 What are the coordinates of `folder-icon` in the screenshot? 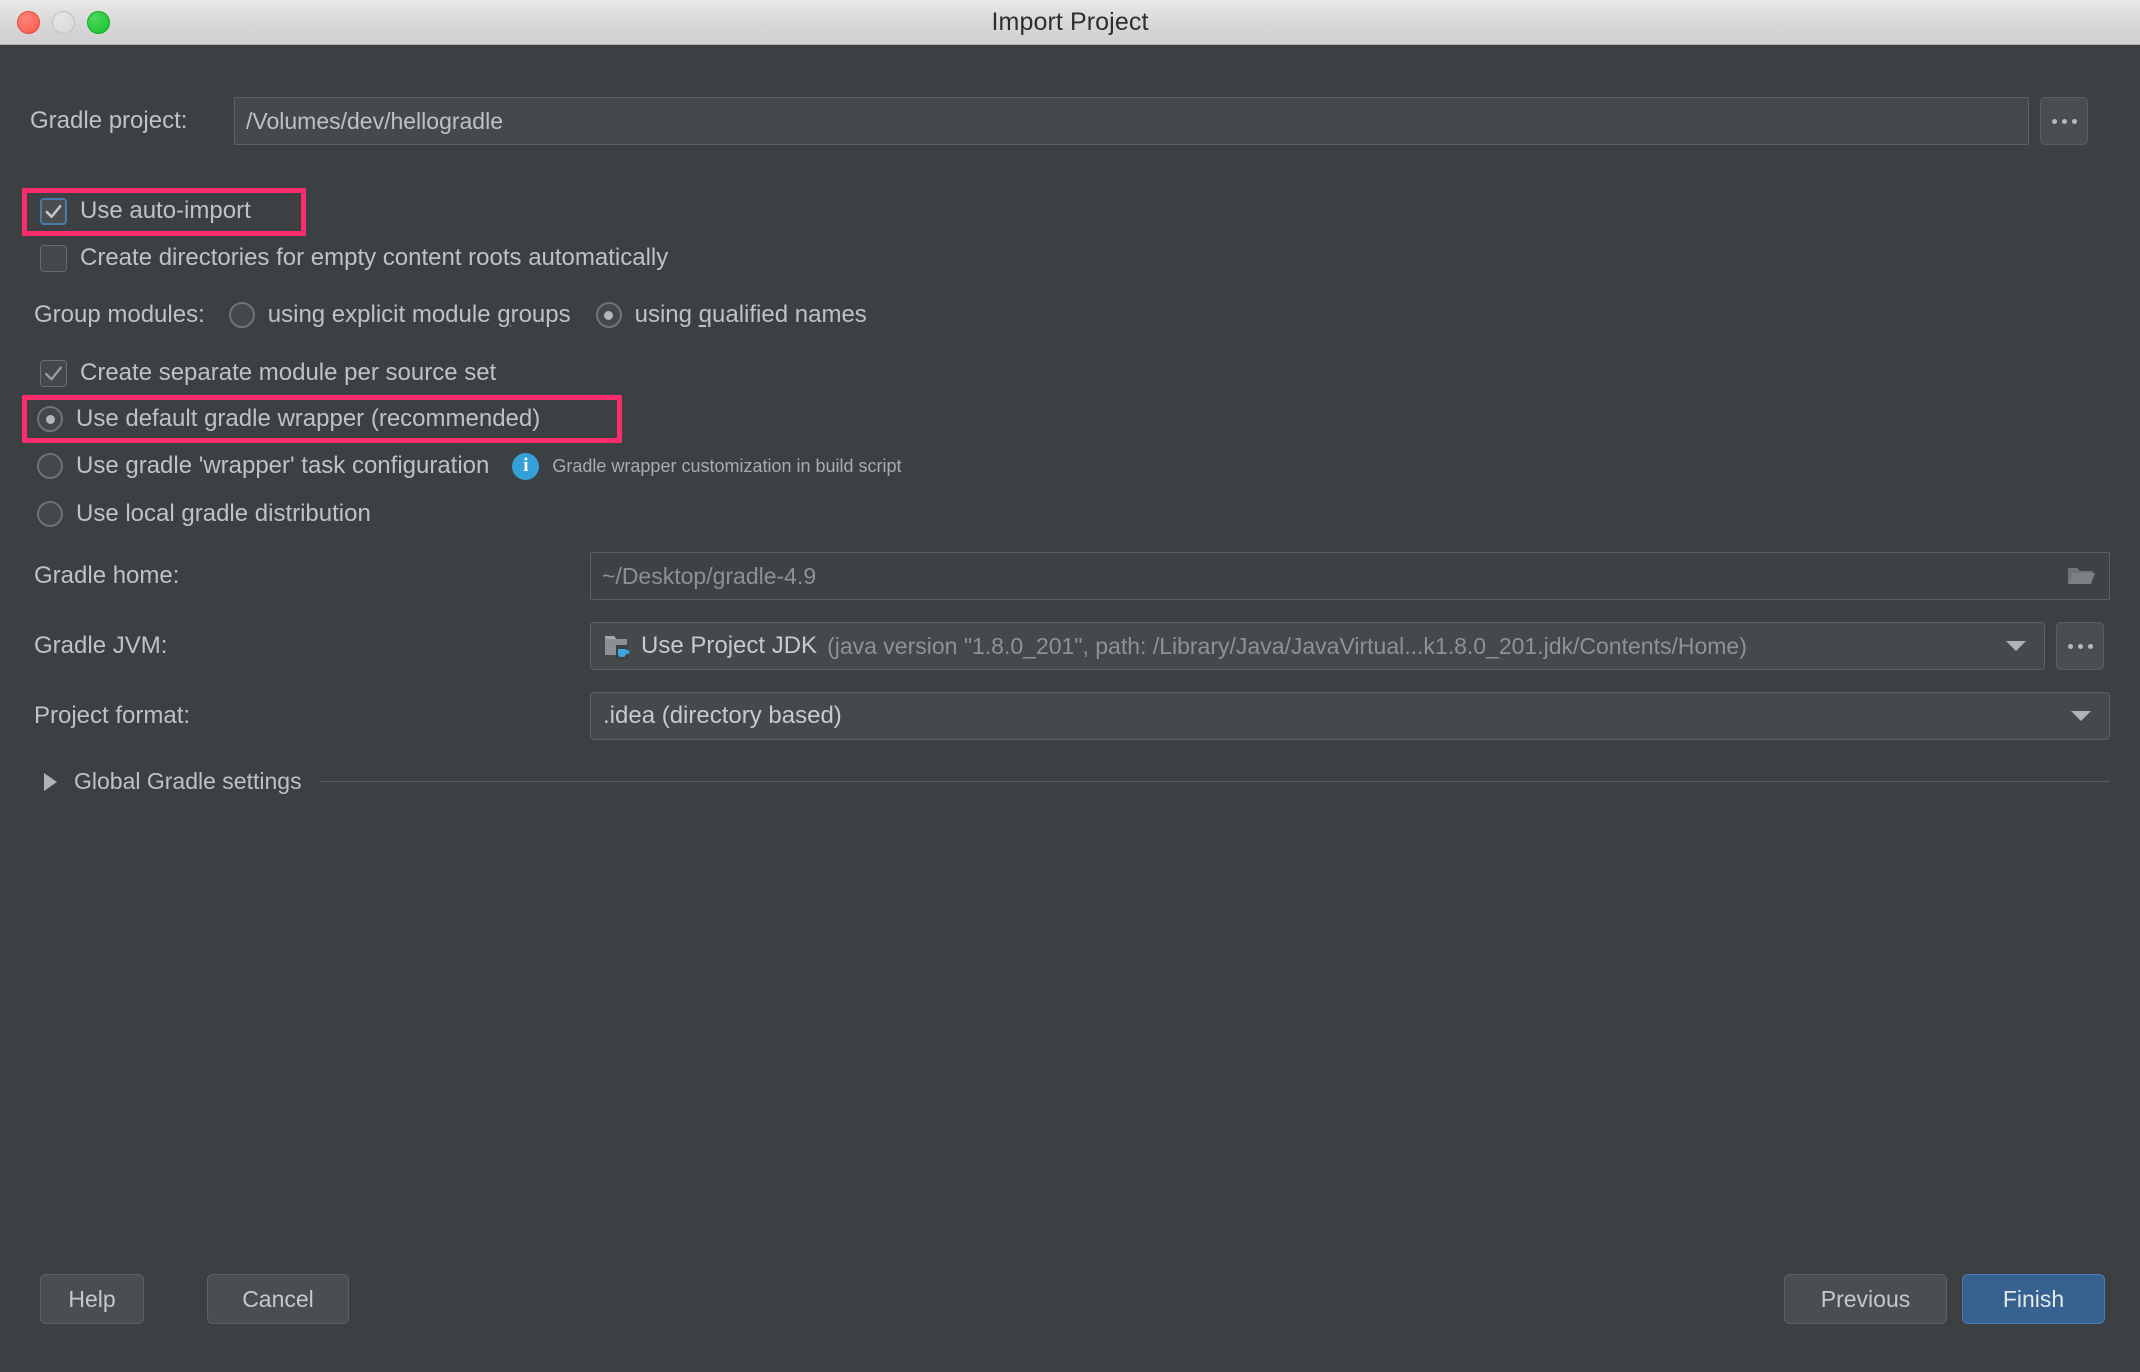 It's located at (2081, 576).